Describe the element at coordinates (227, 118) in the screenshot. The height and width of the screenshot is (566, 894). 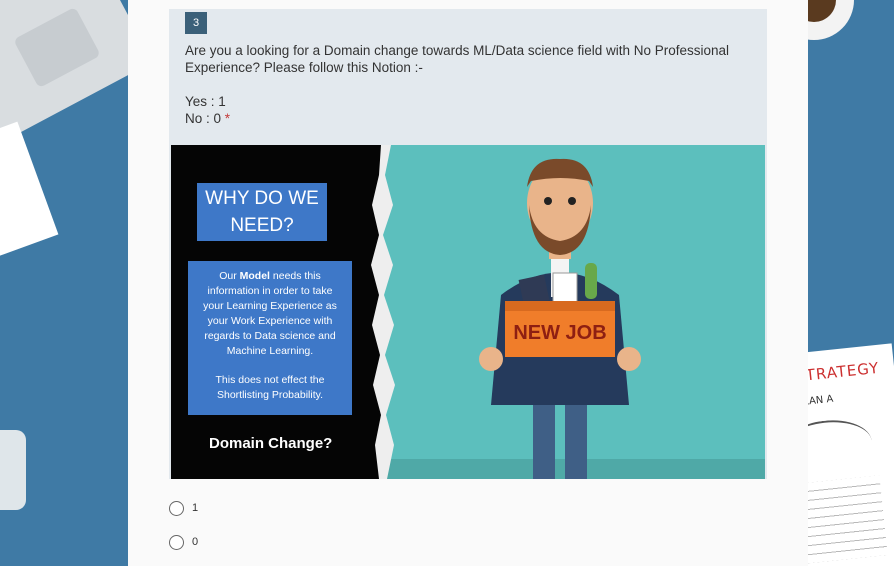
I see `required-asterisk: *` at that location.